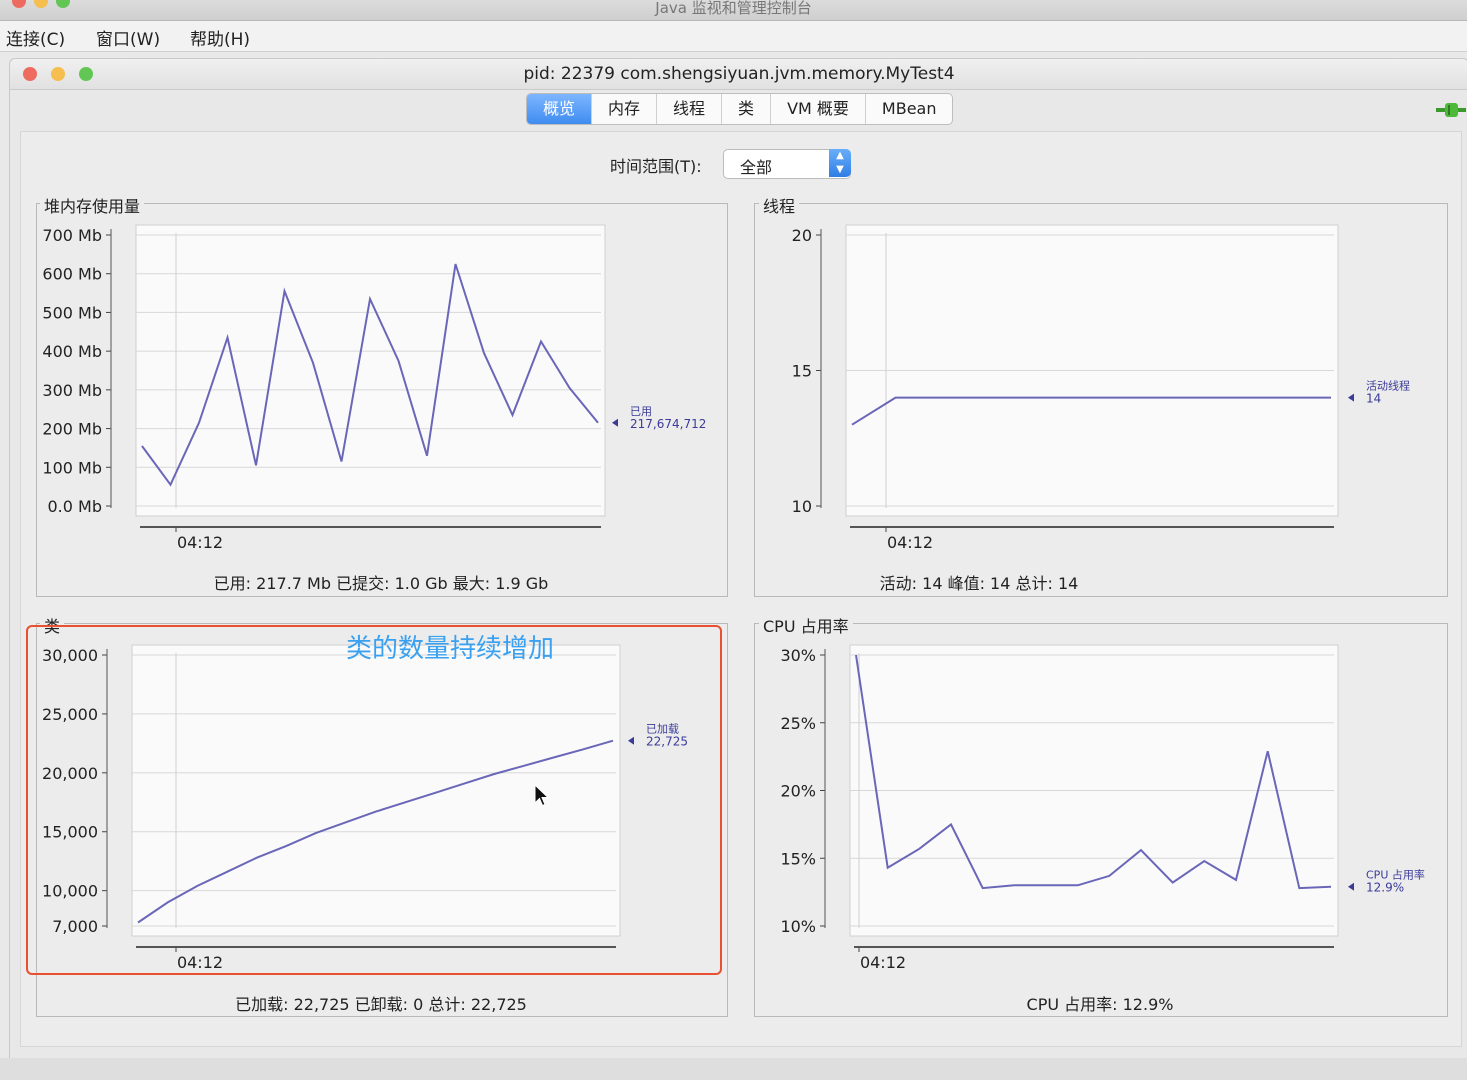  I want to click on tab-overview: 概览, so click(560, 109).